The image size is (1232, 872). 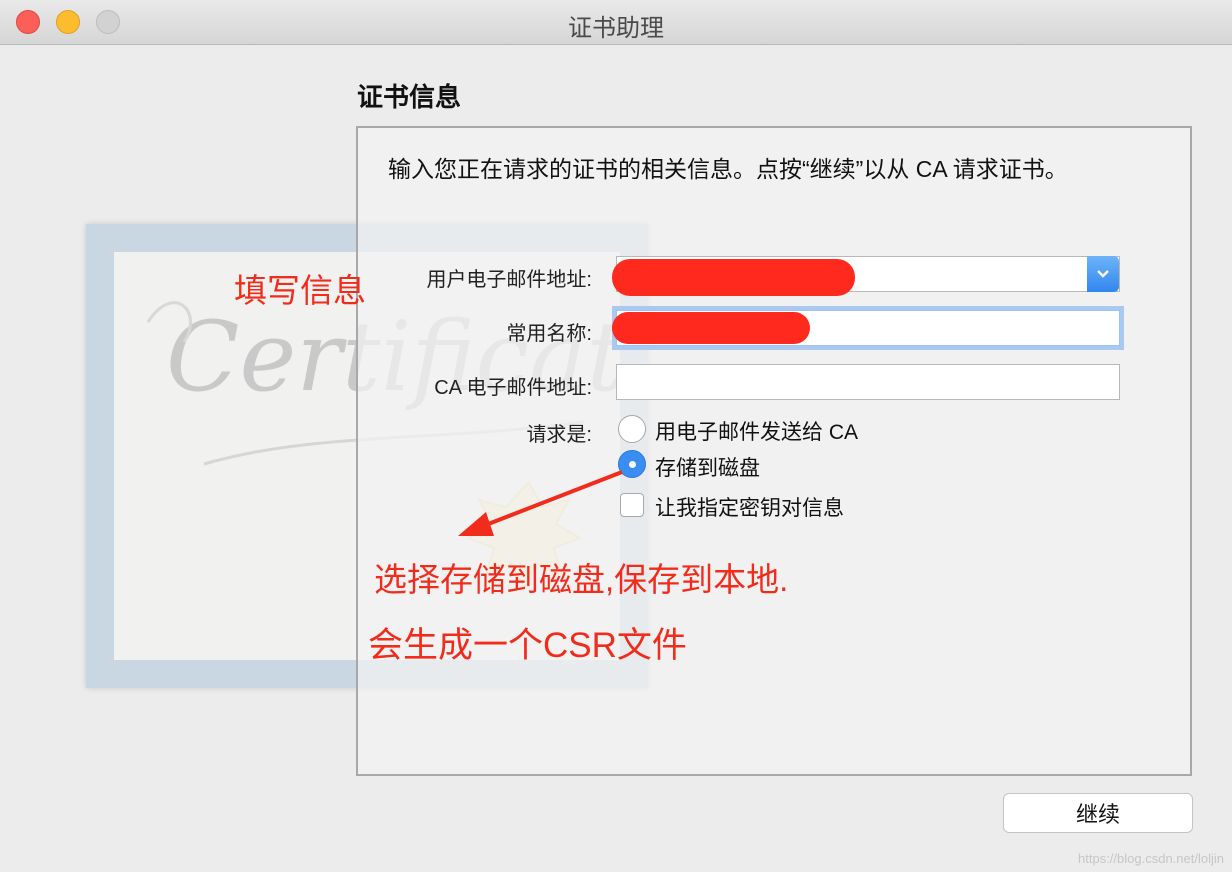 What do you see at coordinates (1151, 858) in the screenshot?
I see `watermark: https://blog.csdn.net/loljin` at bounding box center [1151, 858].